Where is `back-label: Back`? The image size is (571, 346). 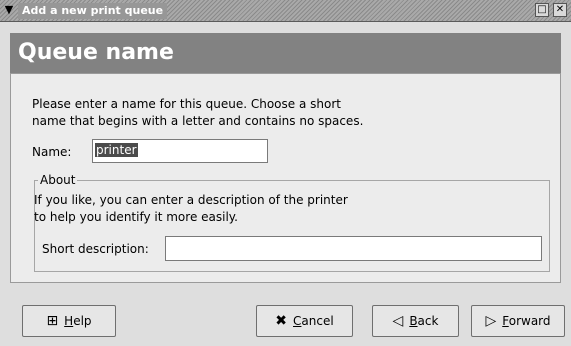 back-label: Back is located at coordinates (424, 321).